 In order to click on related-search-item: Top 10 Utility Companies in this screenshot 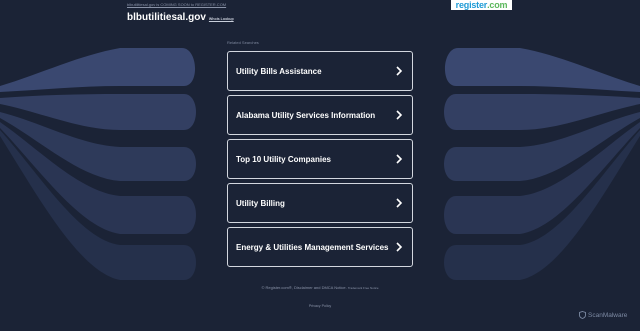, I will do `click(320, 159)`.